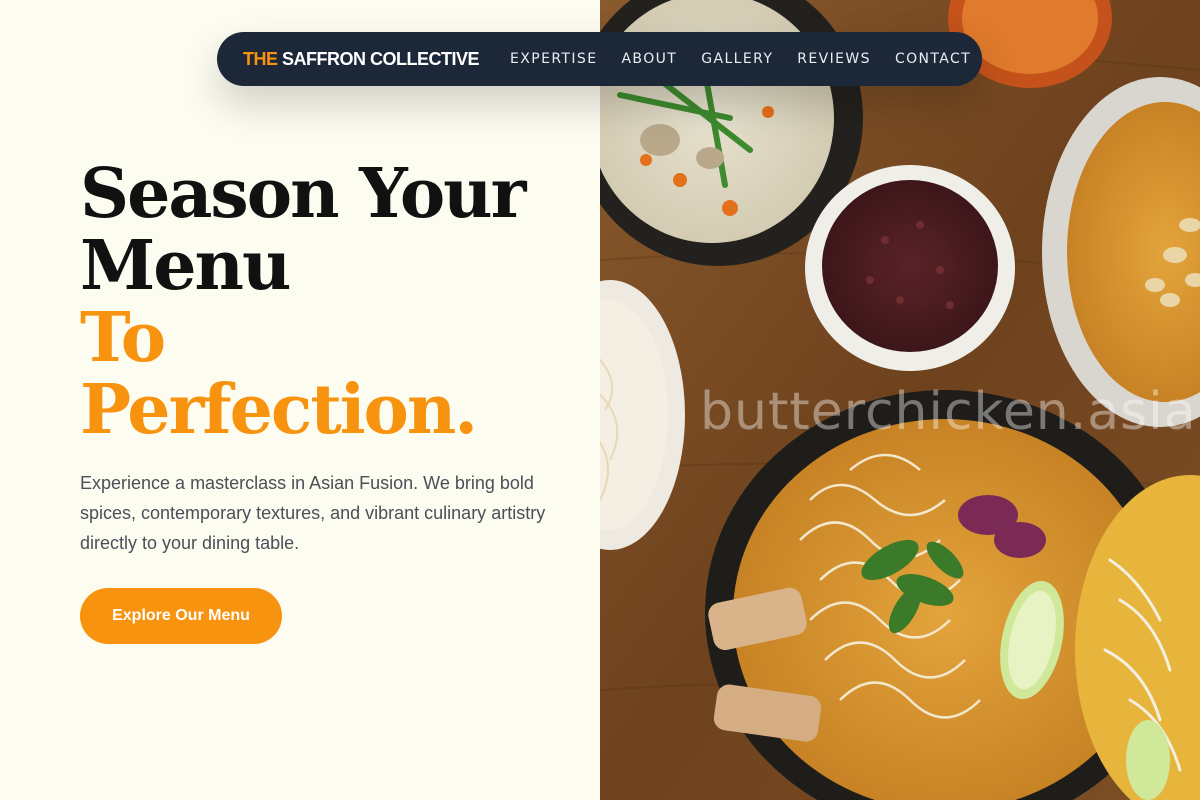  I want to click on hero-title-line-4: Perfection., so click(279, 410).